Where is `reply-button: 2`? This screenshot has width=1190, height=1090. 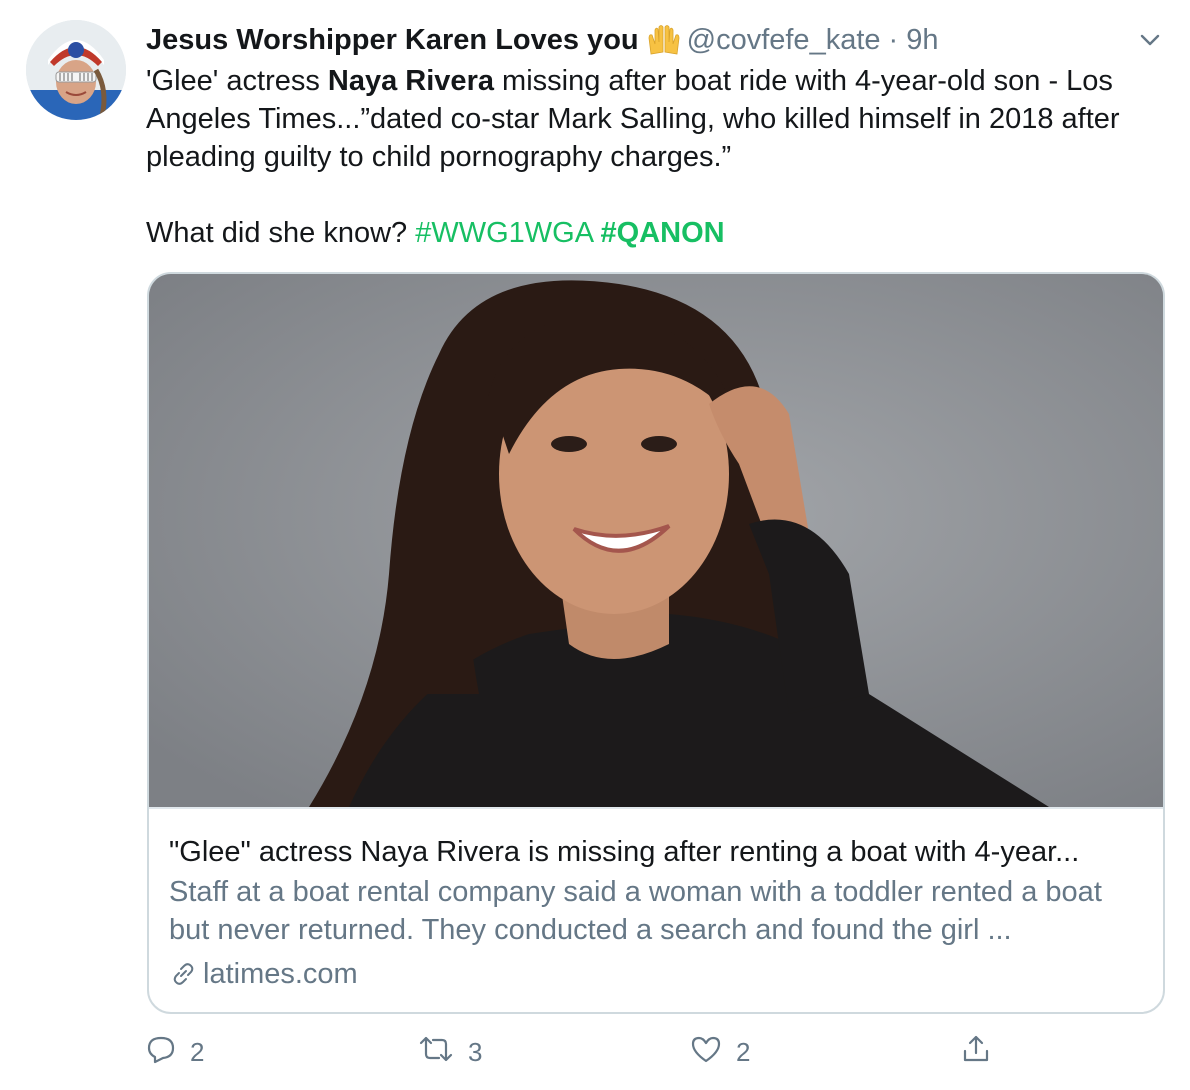 reply-button: 2 is located at coordinates (175, 1052).